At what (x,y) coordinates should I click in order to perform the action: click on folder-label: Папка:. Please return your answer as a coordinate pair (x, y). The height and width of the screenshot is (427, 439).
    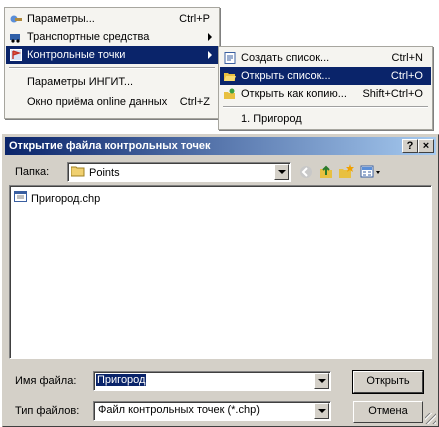
    Looking at the image, I should click on (32, 172).